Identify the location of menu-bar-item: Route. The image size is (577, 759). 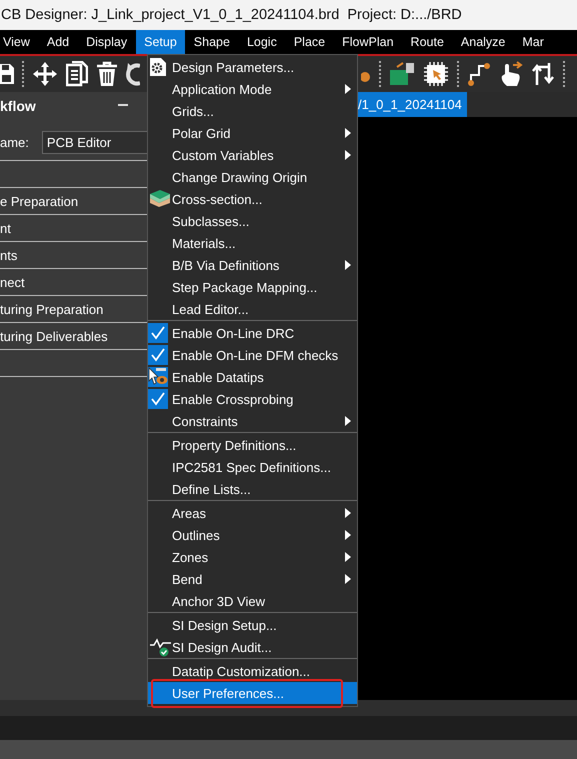
(427, 42).